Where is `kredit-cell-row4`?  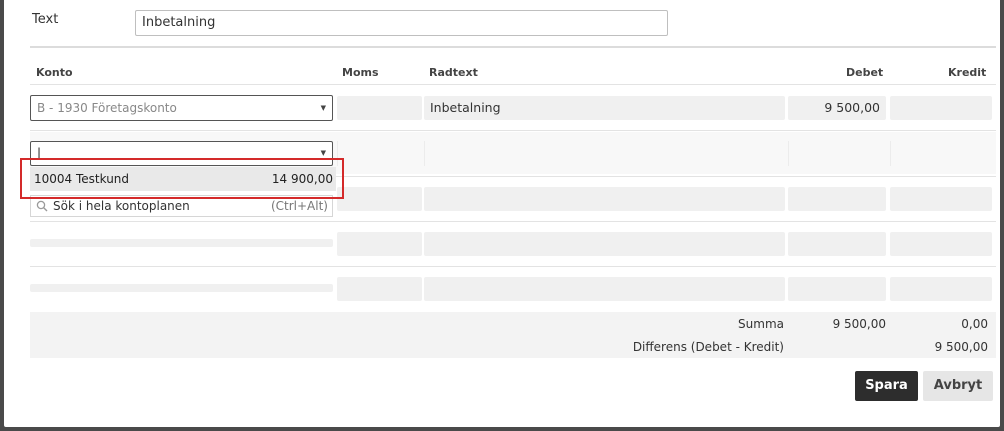 kredit-cell-row4 is located at coordinates (941, 244).